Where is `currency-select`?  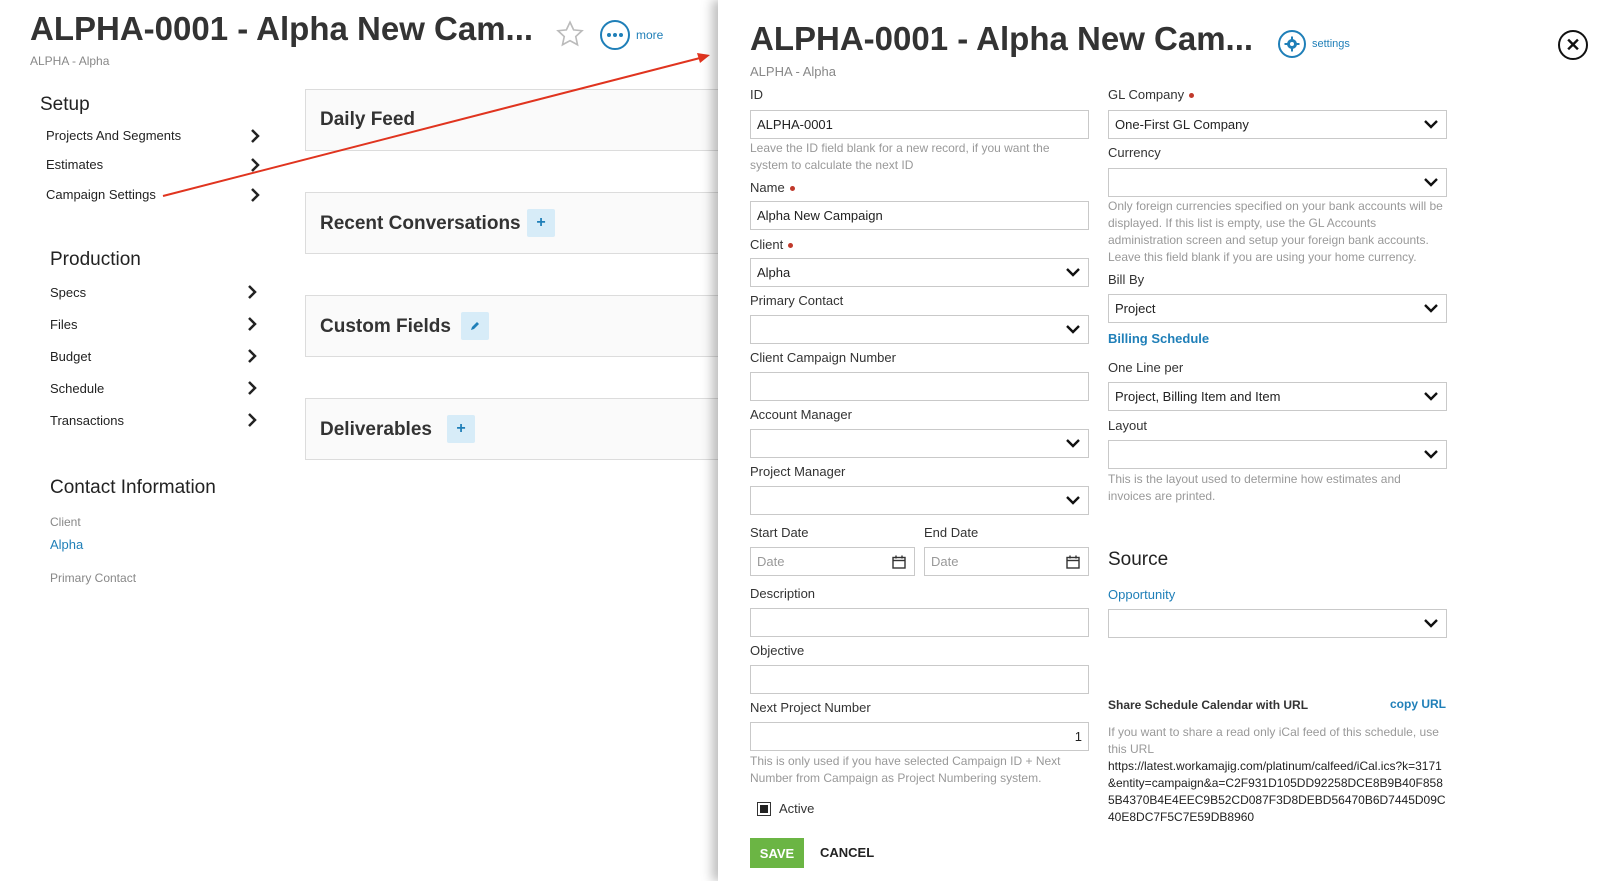 currency-select is located at coordinates (1277, 182).